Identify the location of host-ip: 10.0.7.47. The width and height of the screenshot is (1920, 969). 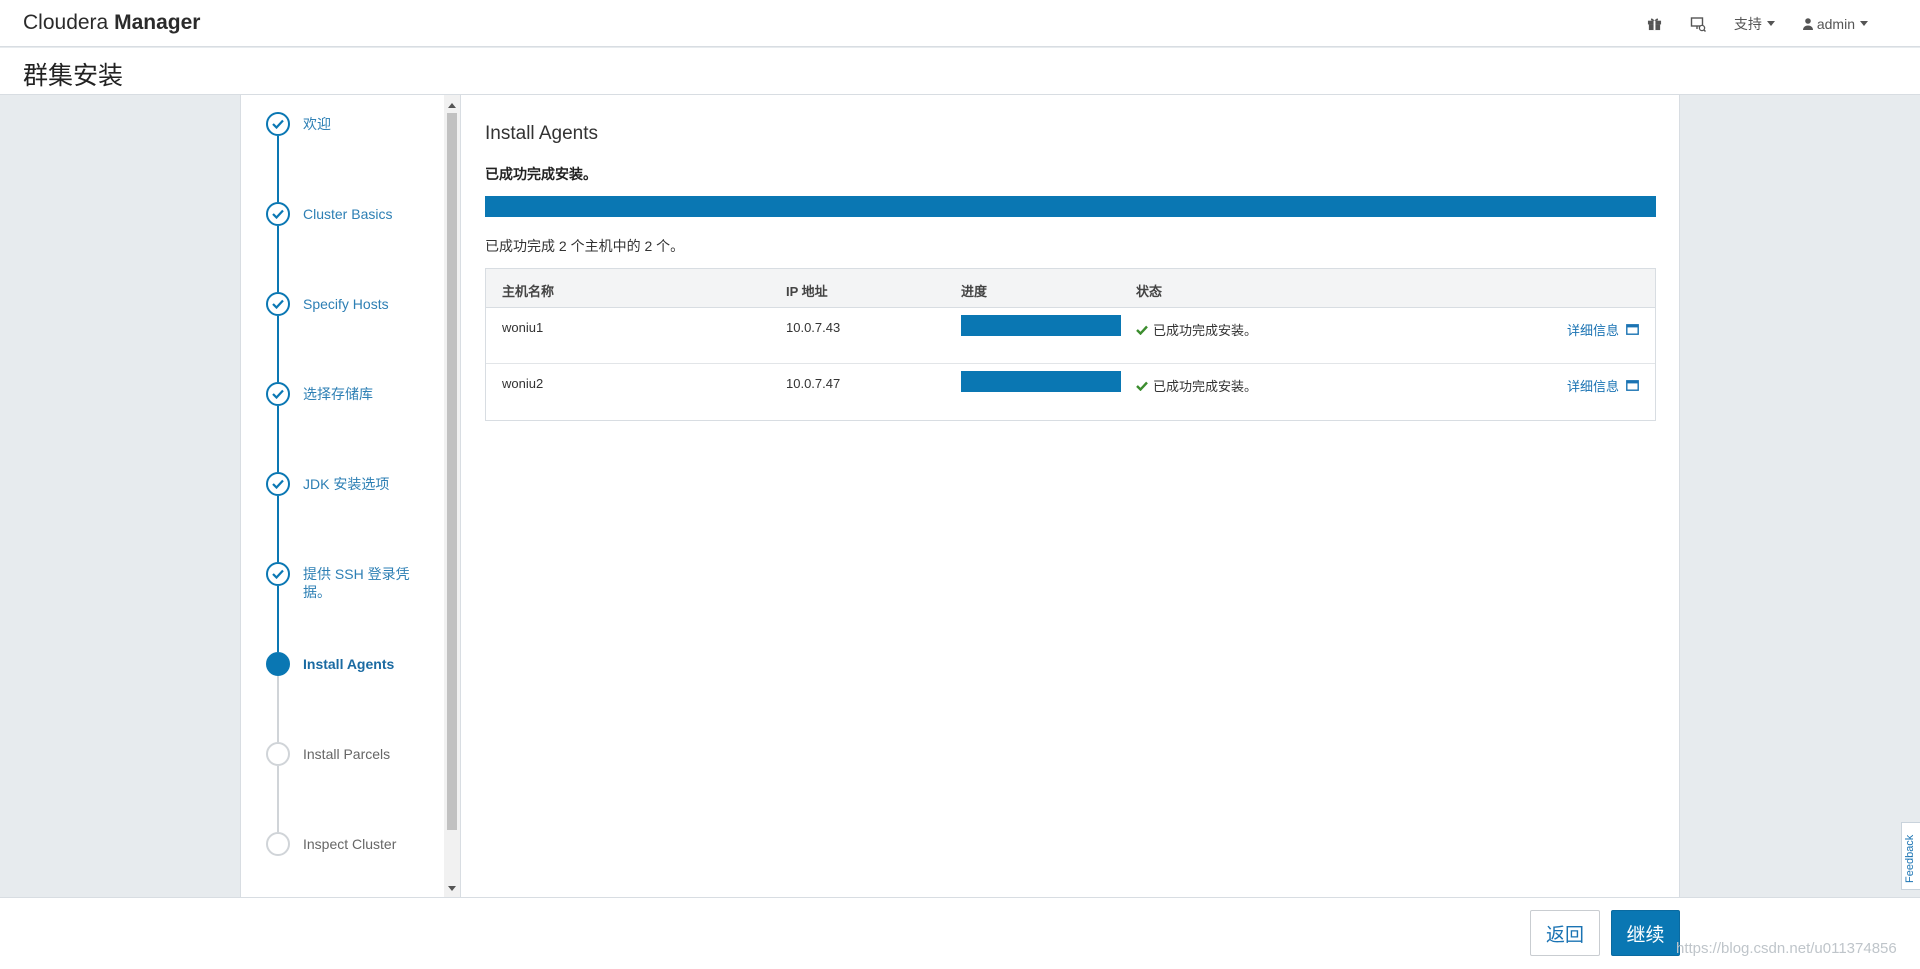
(813, 383).